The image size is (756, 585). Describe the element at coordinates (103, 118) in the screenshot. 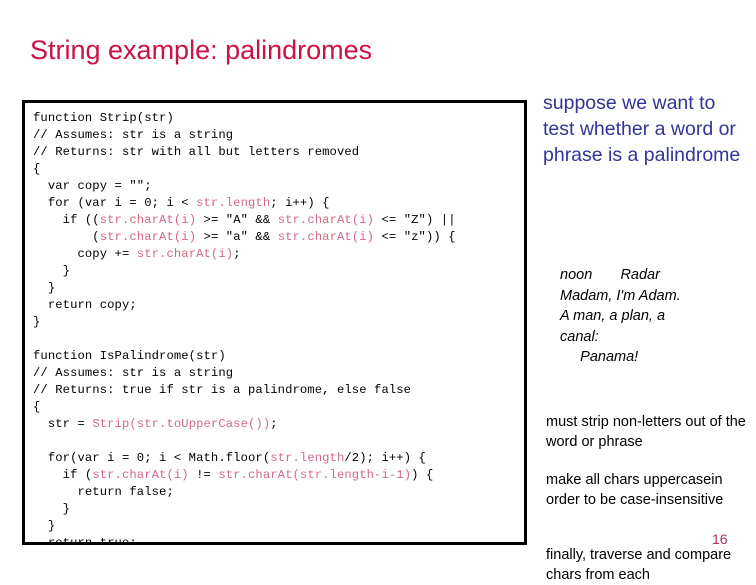

I see `code-token: function Strip(str)` at that location.